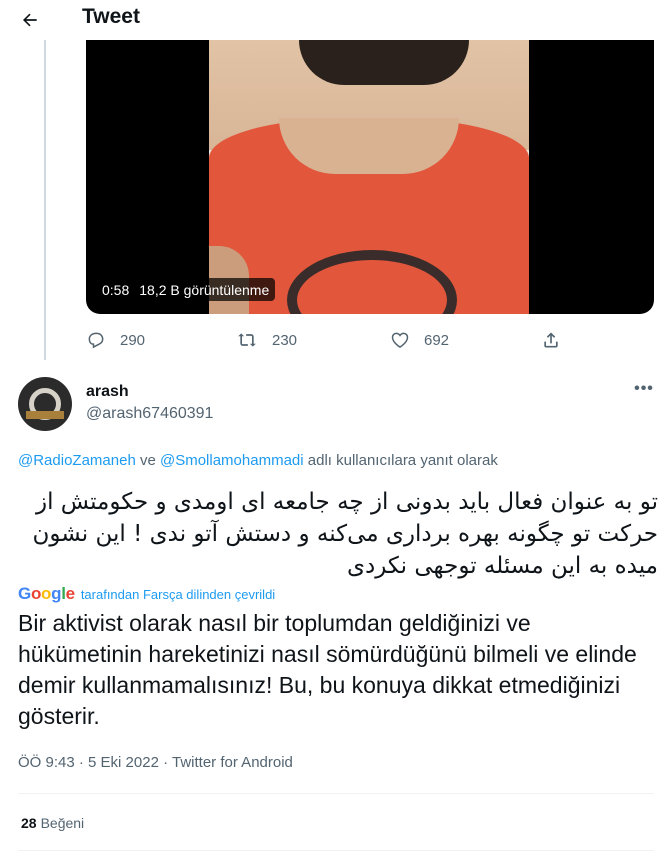 The width and height of the screenshot is (668, 853). What do you see at coordinates (178, 594) in the screenshot?
I see `translation-note: tarafından Farsça dilinden çevrildi` at bounding box center [178, 594].